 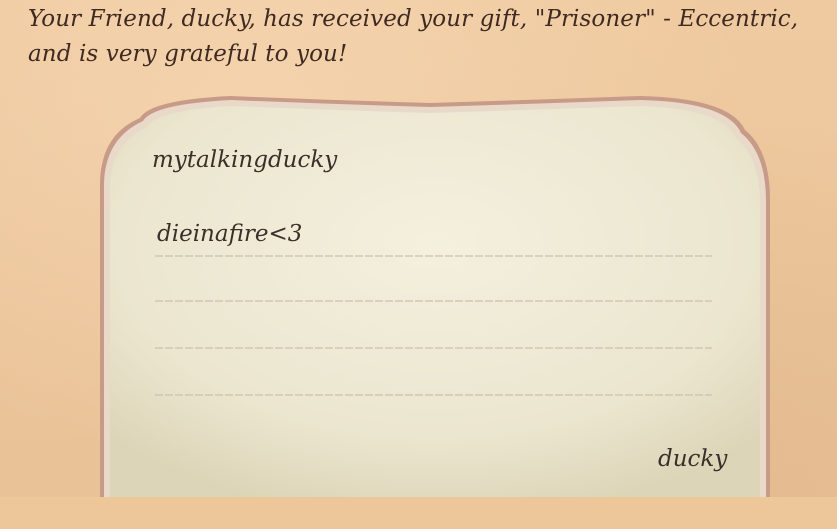 I want to click on card-signature: ducky, so click(x=693, y=459).